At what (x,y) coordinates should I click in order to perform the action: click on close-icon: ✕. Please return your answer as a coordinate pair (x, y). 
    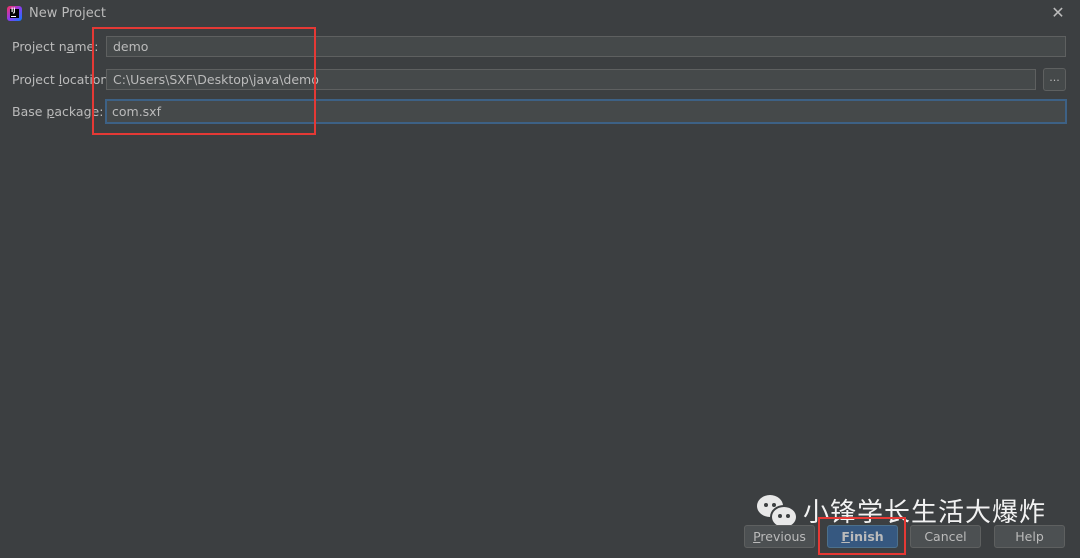
    Looking at the image, I should click on (1058, 12).